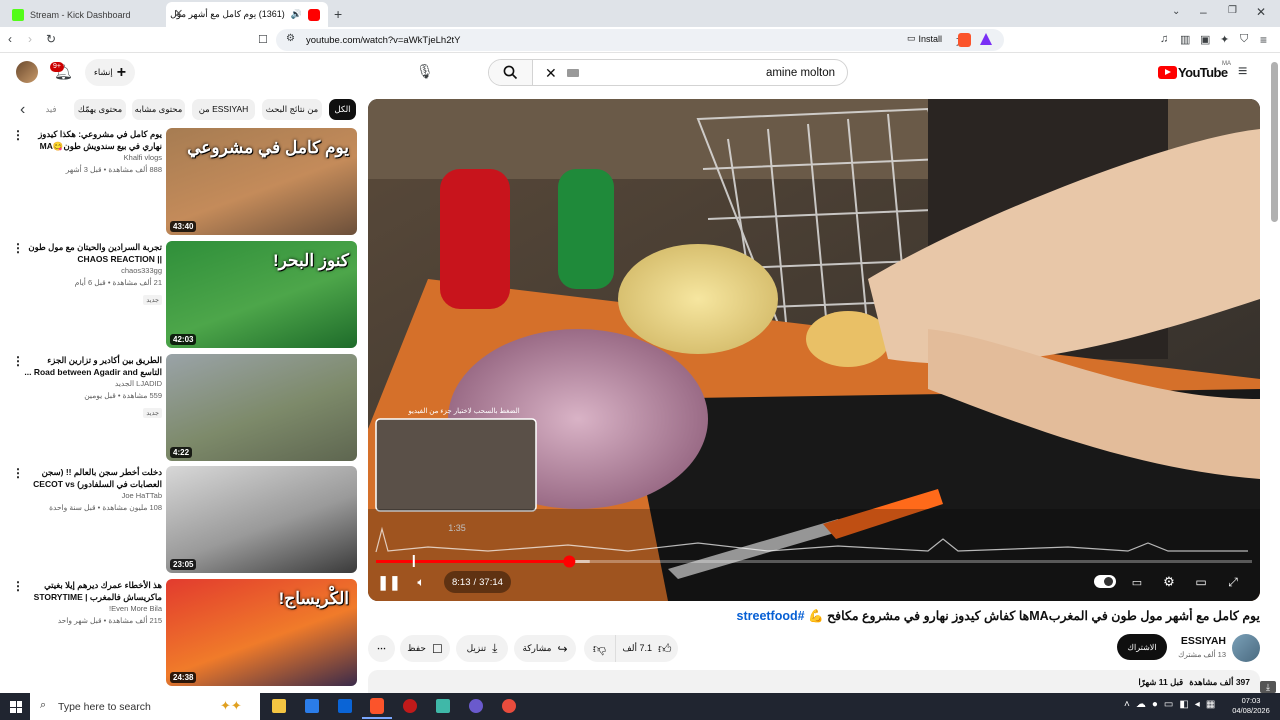  Describe the element at coordinates (1268, 687) in the screenshot. I see `download-status-icon: ⤓` at that location.